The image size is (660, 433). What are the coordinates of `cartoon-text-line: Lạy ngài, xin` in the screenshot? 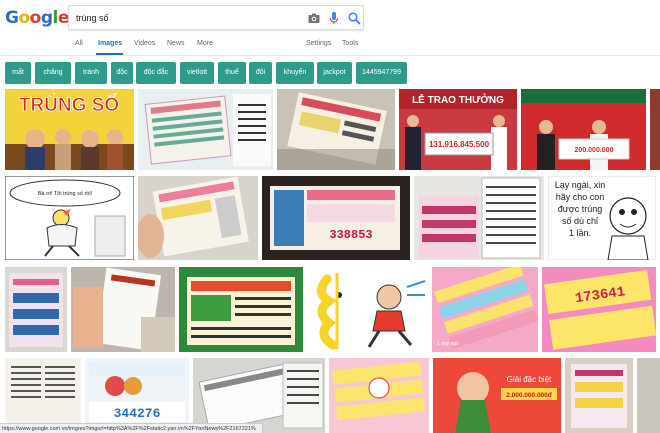 It's located at (580, 185).